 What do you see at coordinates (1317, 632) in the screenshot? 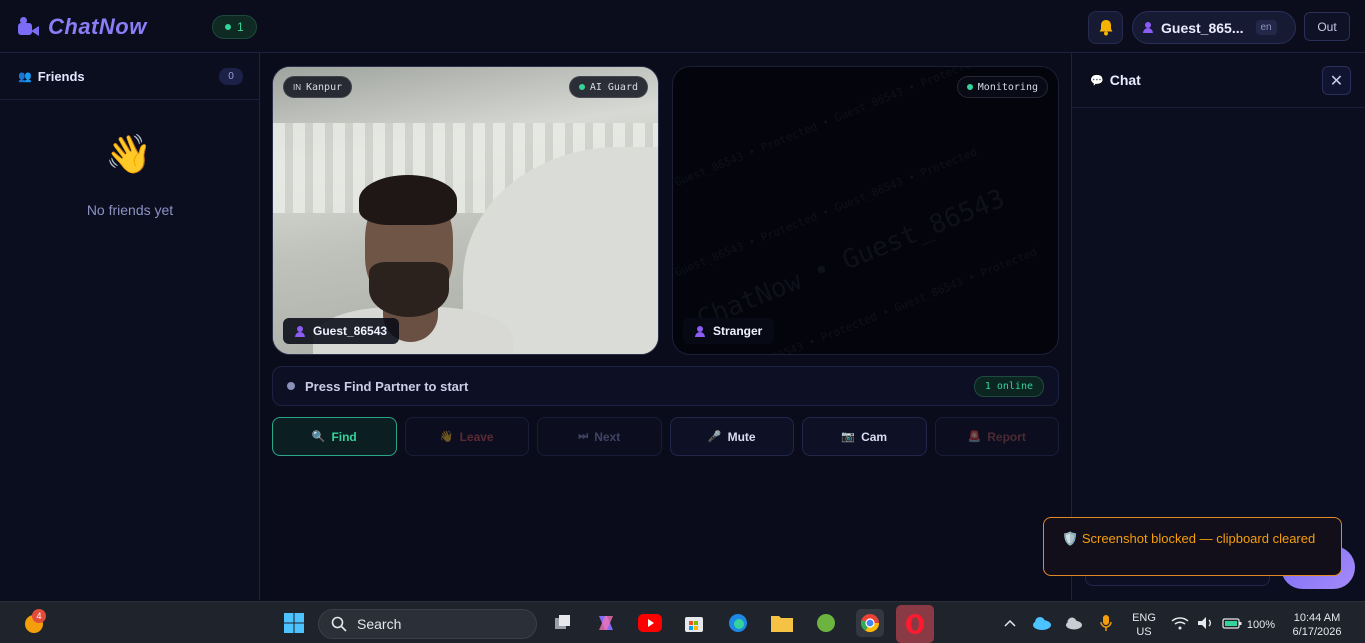
I see `clock-date: 6/17/2026` at bounding box center [1317, 632].